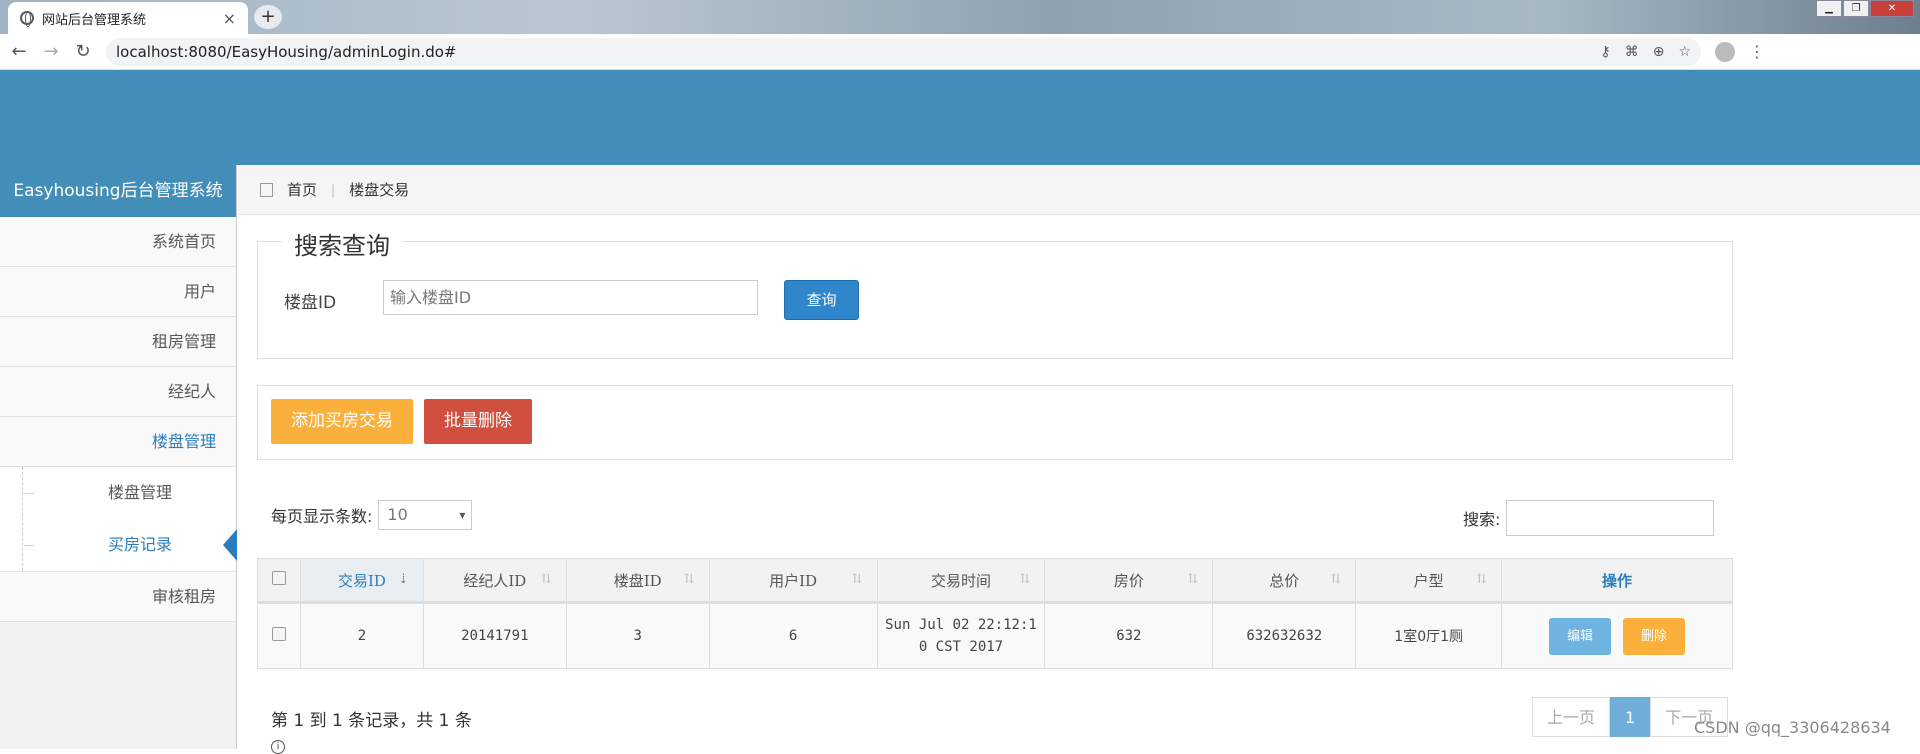  Describe the element at coordinates (637, 581) in the screenshot. I see `col-header-building-id: 楼盘ID ⇅` at that location.